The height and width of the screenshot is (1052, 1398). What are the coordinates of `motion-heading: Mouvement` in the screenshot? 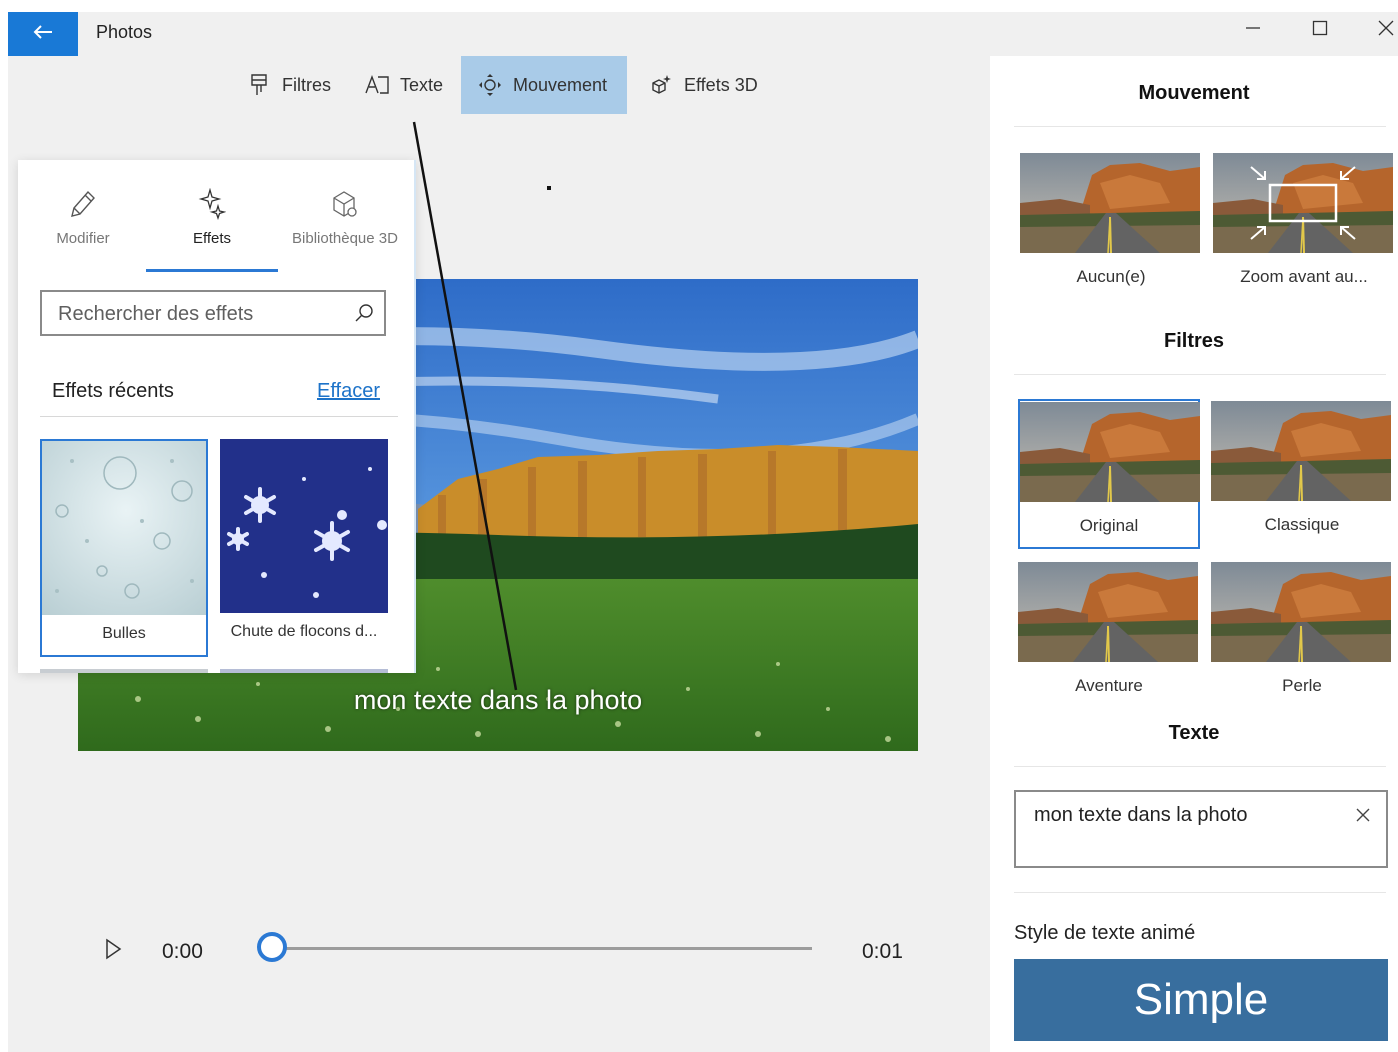 It's located at (1194, 93).